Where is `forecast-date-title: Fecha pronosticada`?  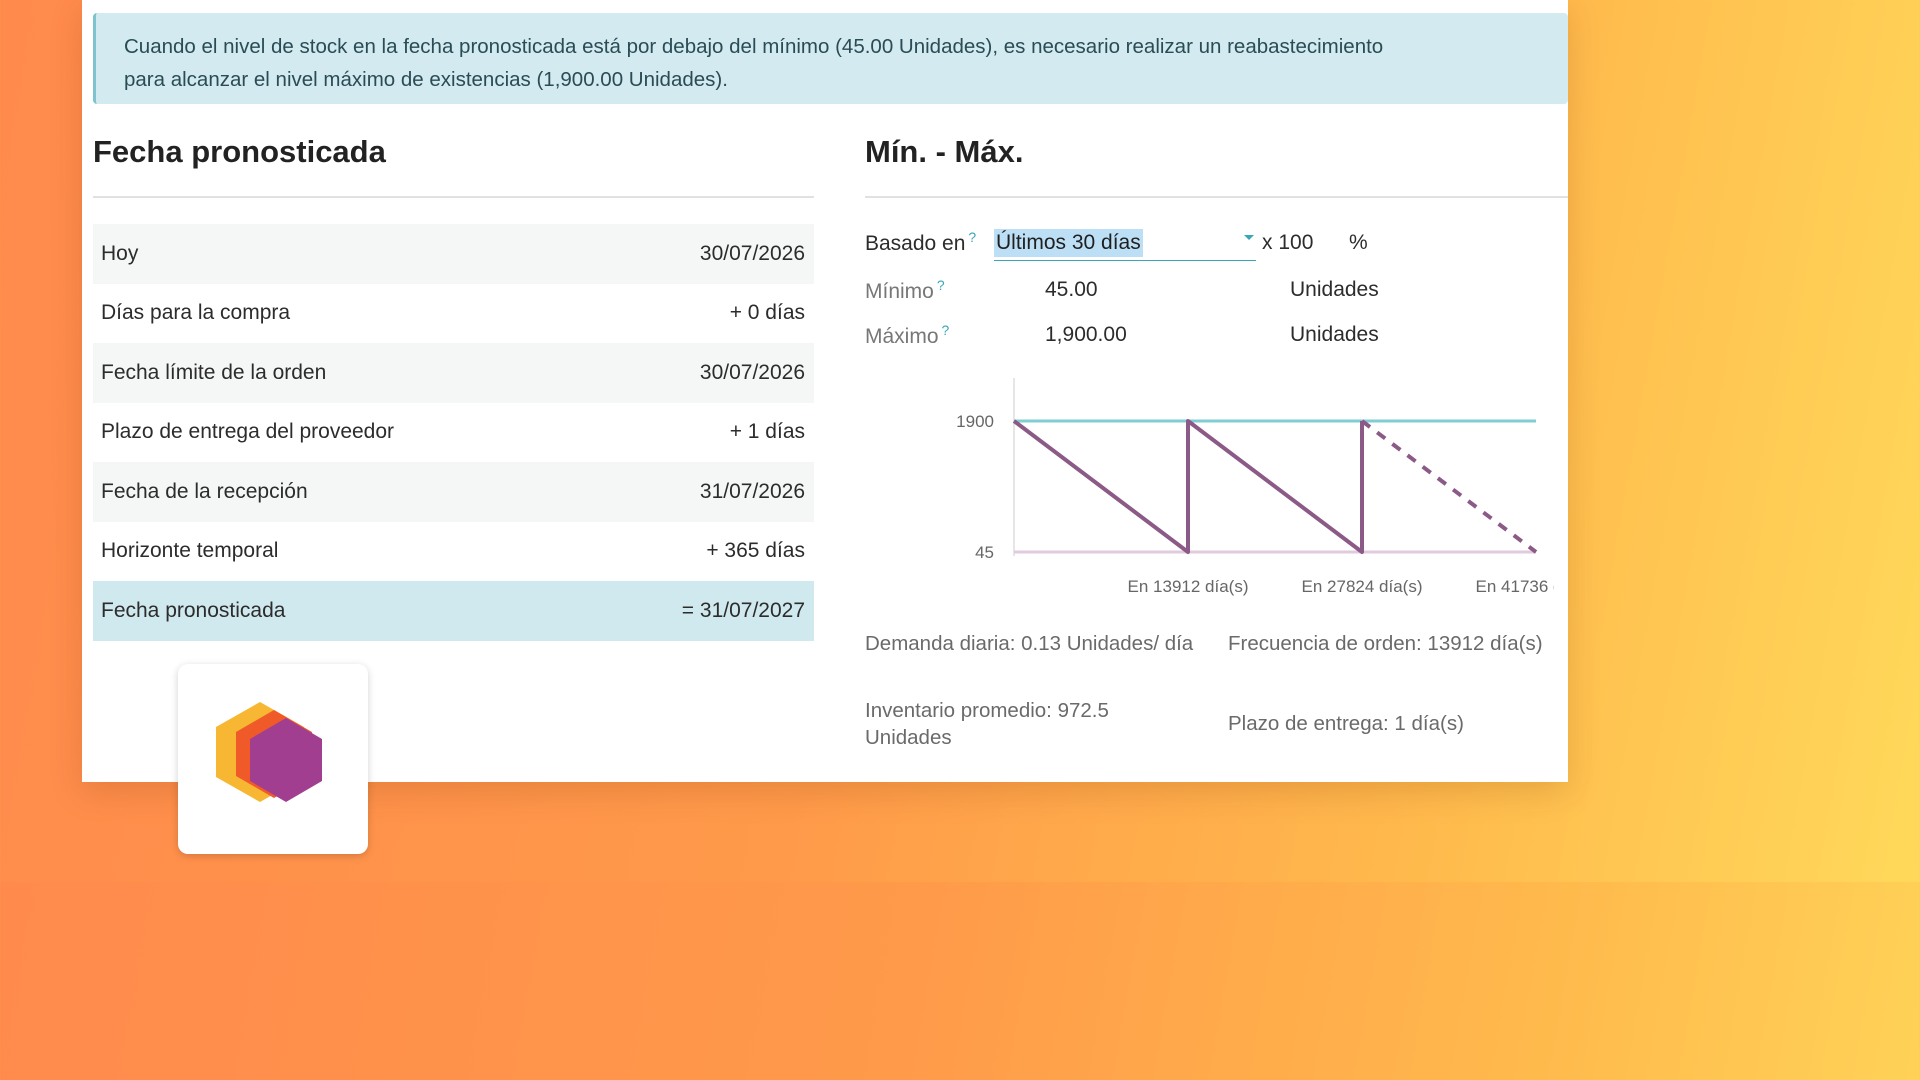
forecast-date-title: Fecha pronosticada is located at coordinates (239, 151).